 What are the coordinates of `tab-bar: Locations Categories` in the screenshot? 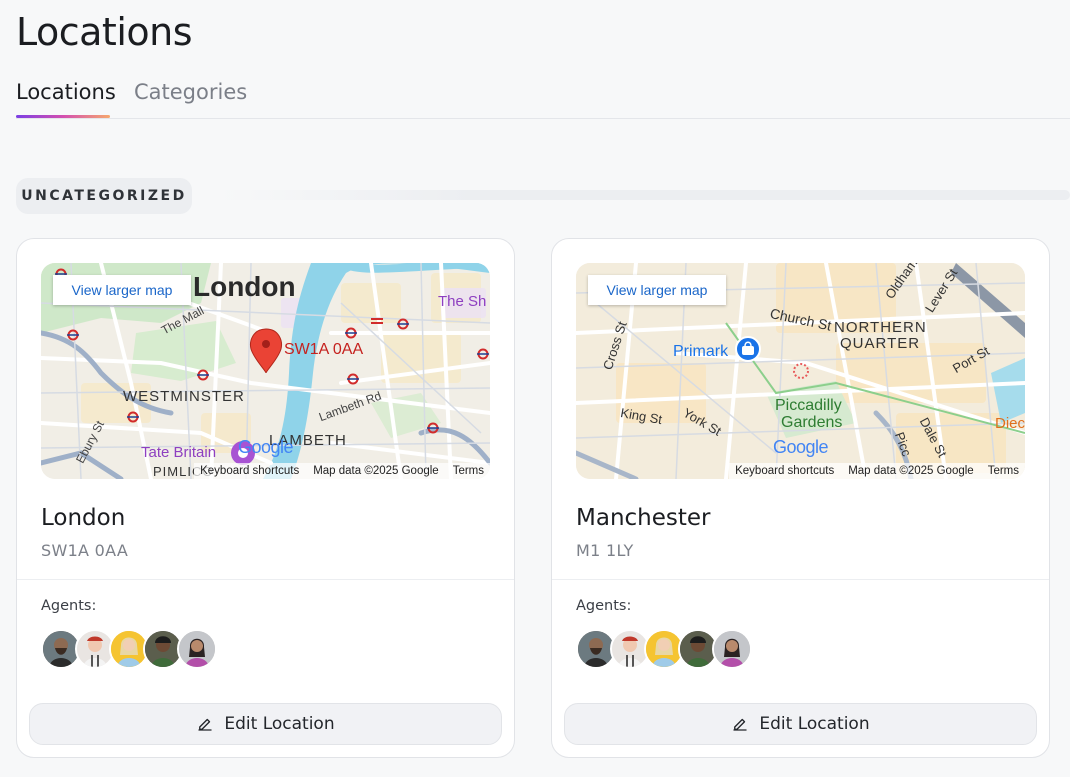 It's located at (543, 99).